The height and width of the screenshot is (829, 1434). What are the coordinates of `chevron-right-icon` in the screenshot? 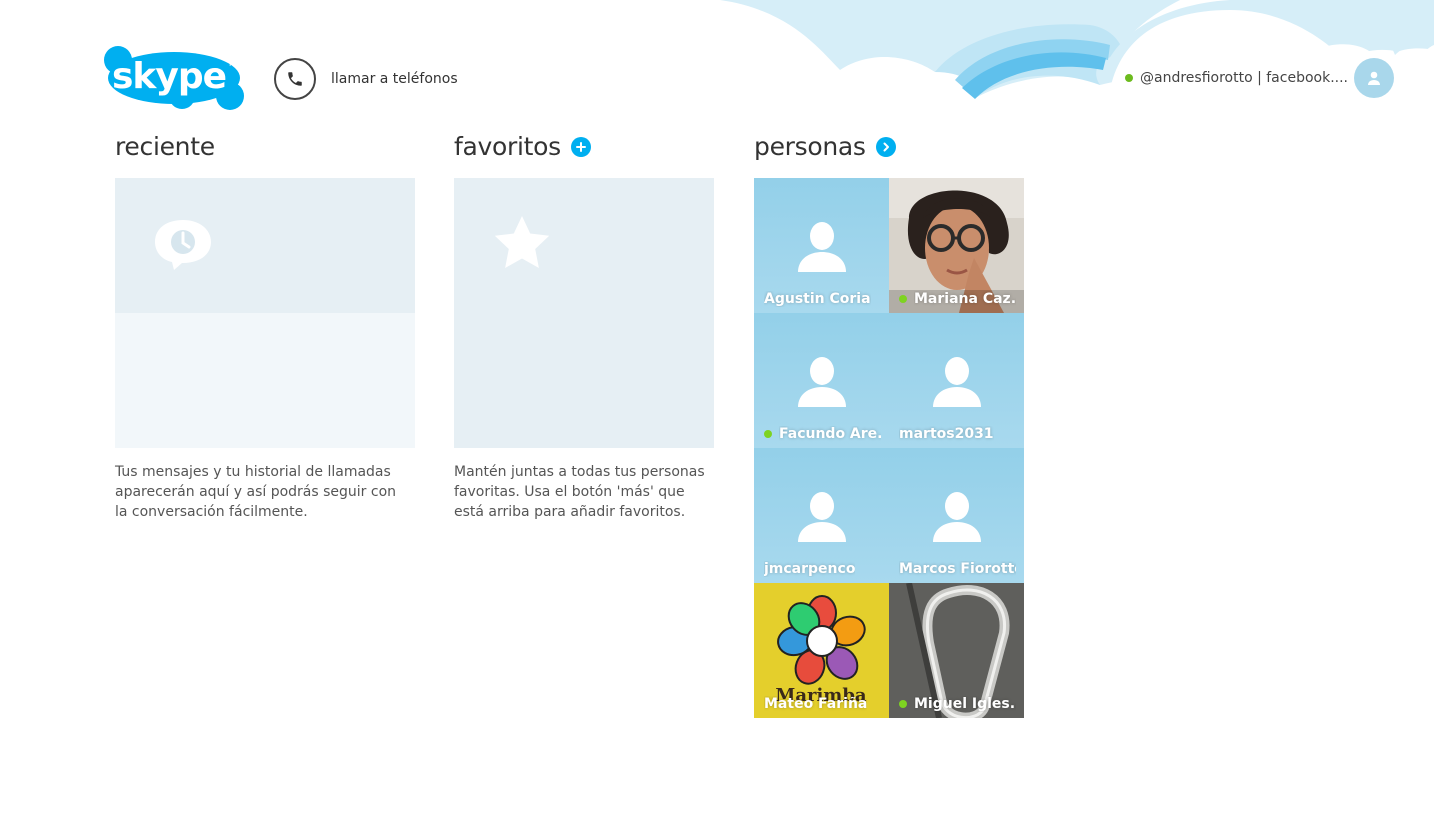 It's located at (886, 146).